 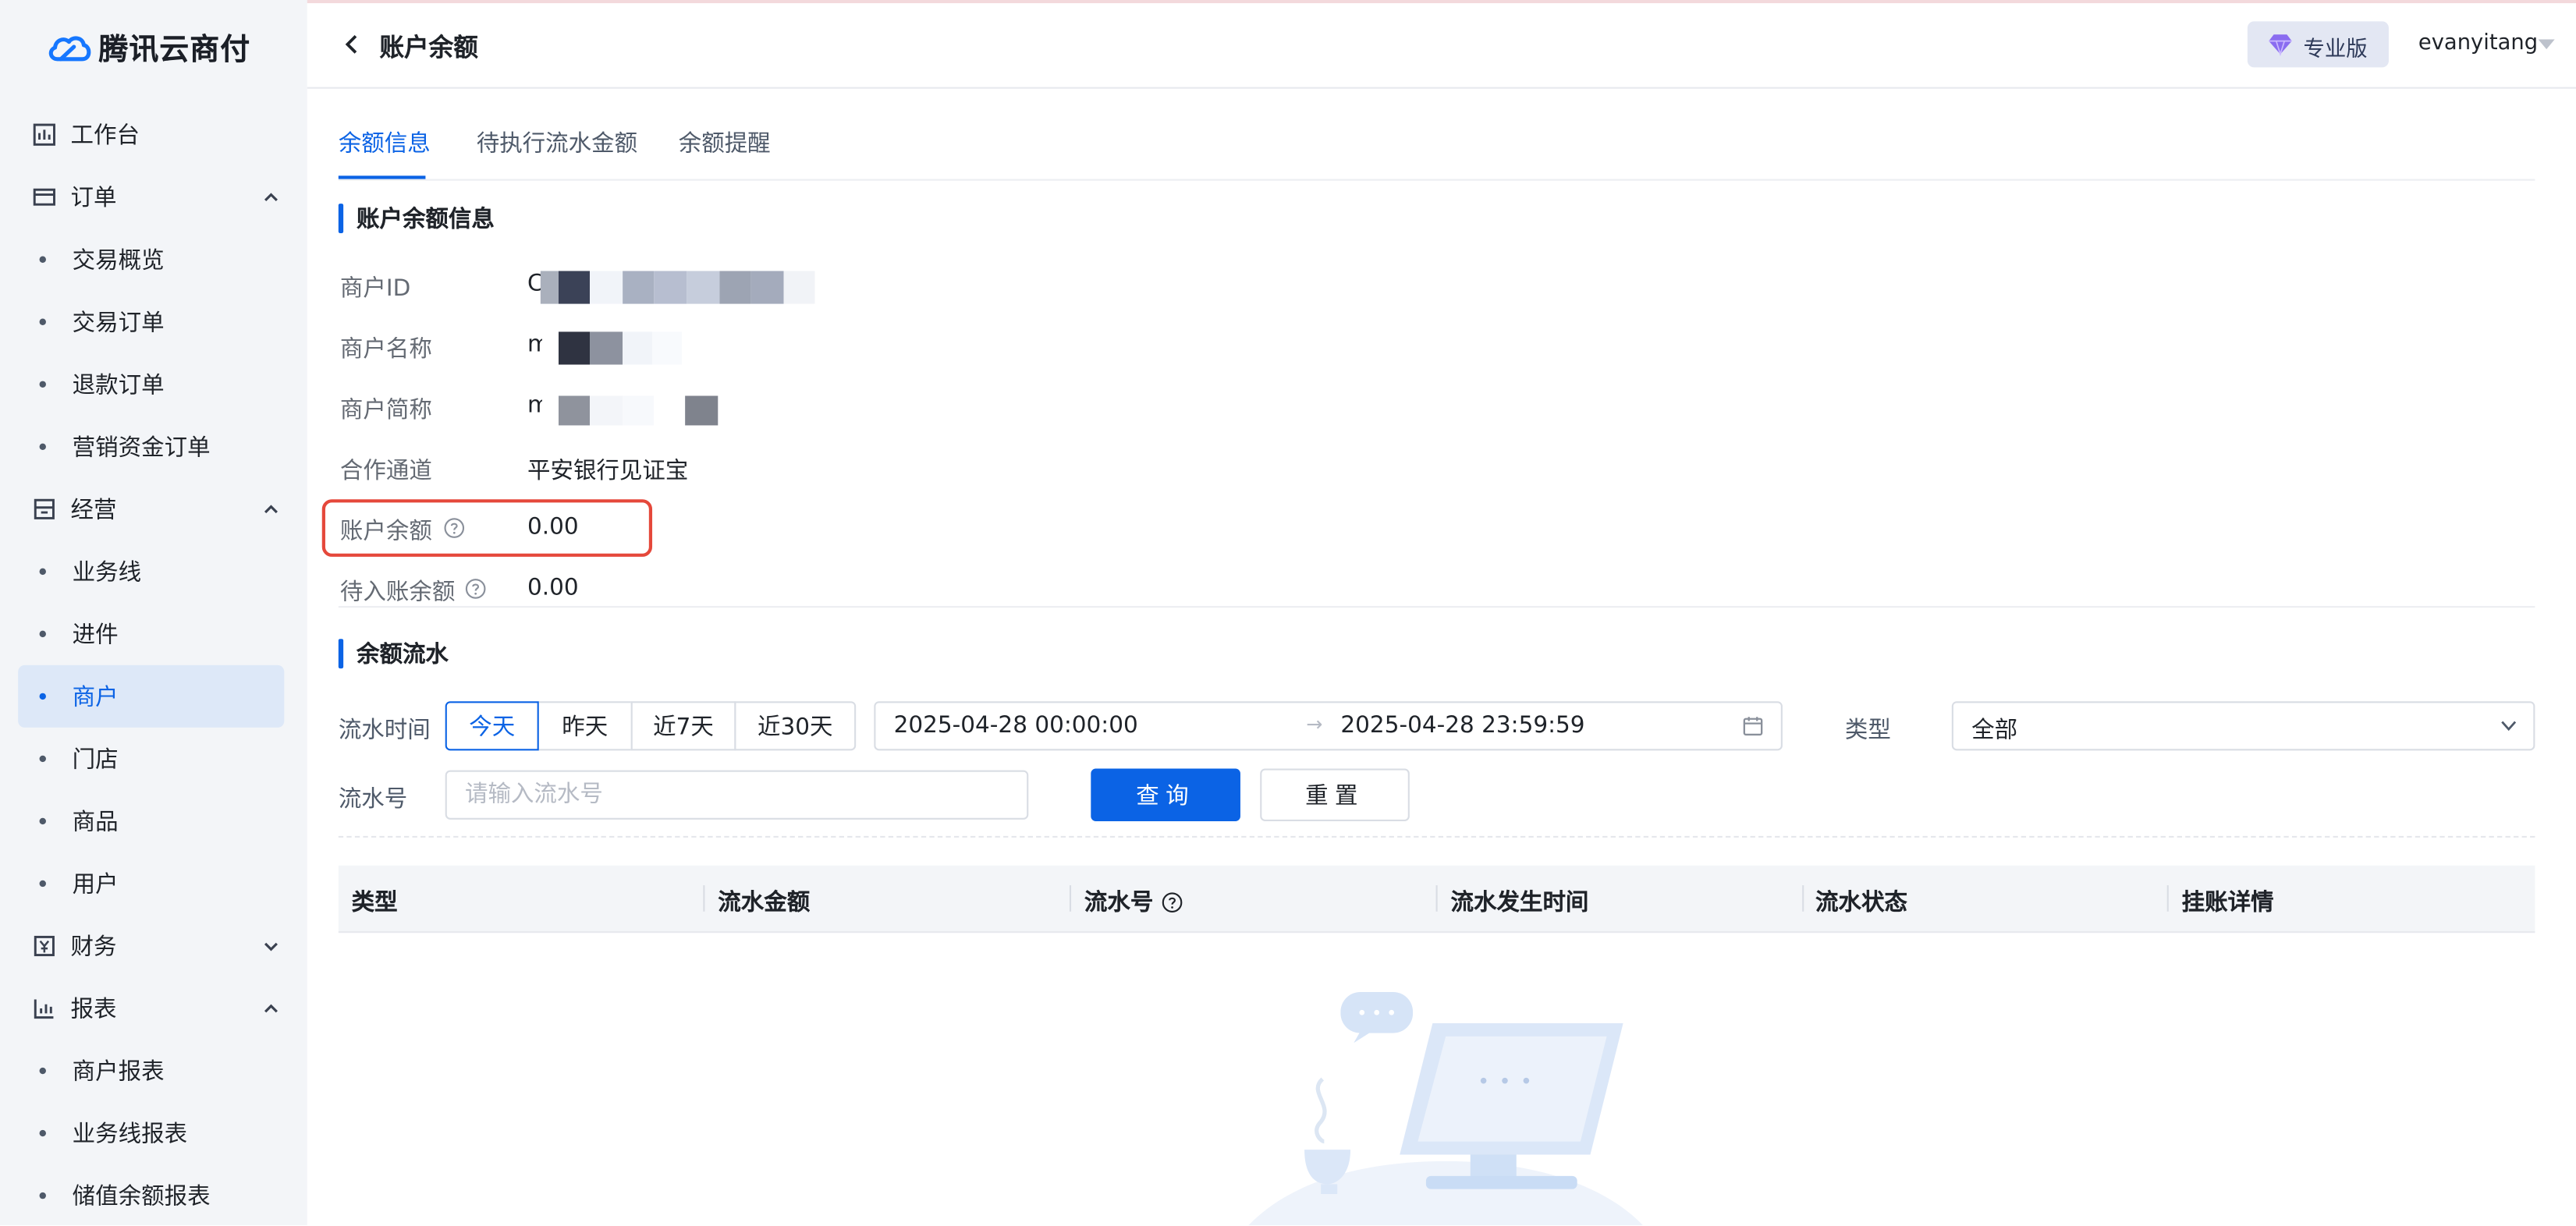 I want to click on user-menu: evanyitang, so click(x=2478, y=43).